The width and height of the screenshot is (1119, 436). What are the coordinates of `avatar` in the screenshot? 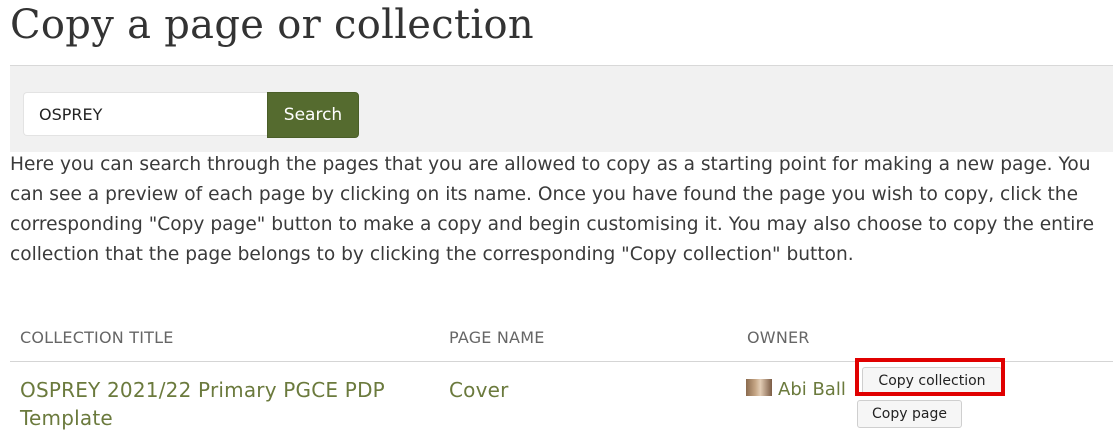 It's located at (759, 387).